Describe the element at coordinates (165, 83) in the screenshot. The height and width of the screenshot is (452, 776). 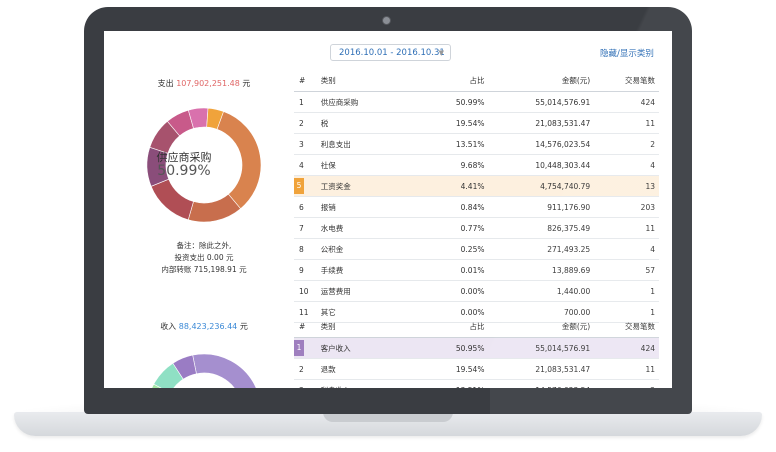
I see `expense-label: 支出` at that location.